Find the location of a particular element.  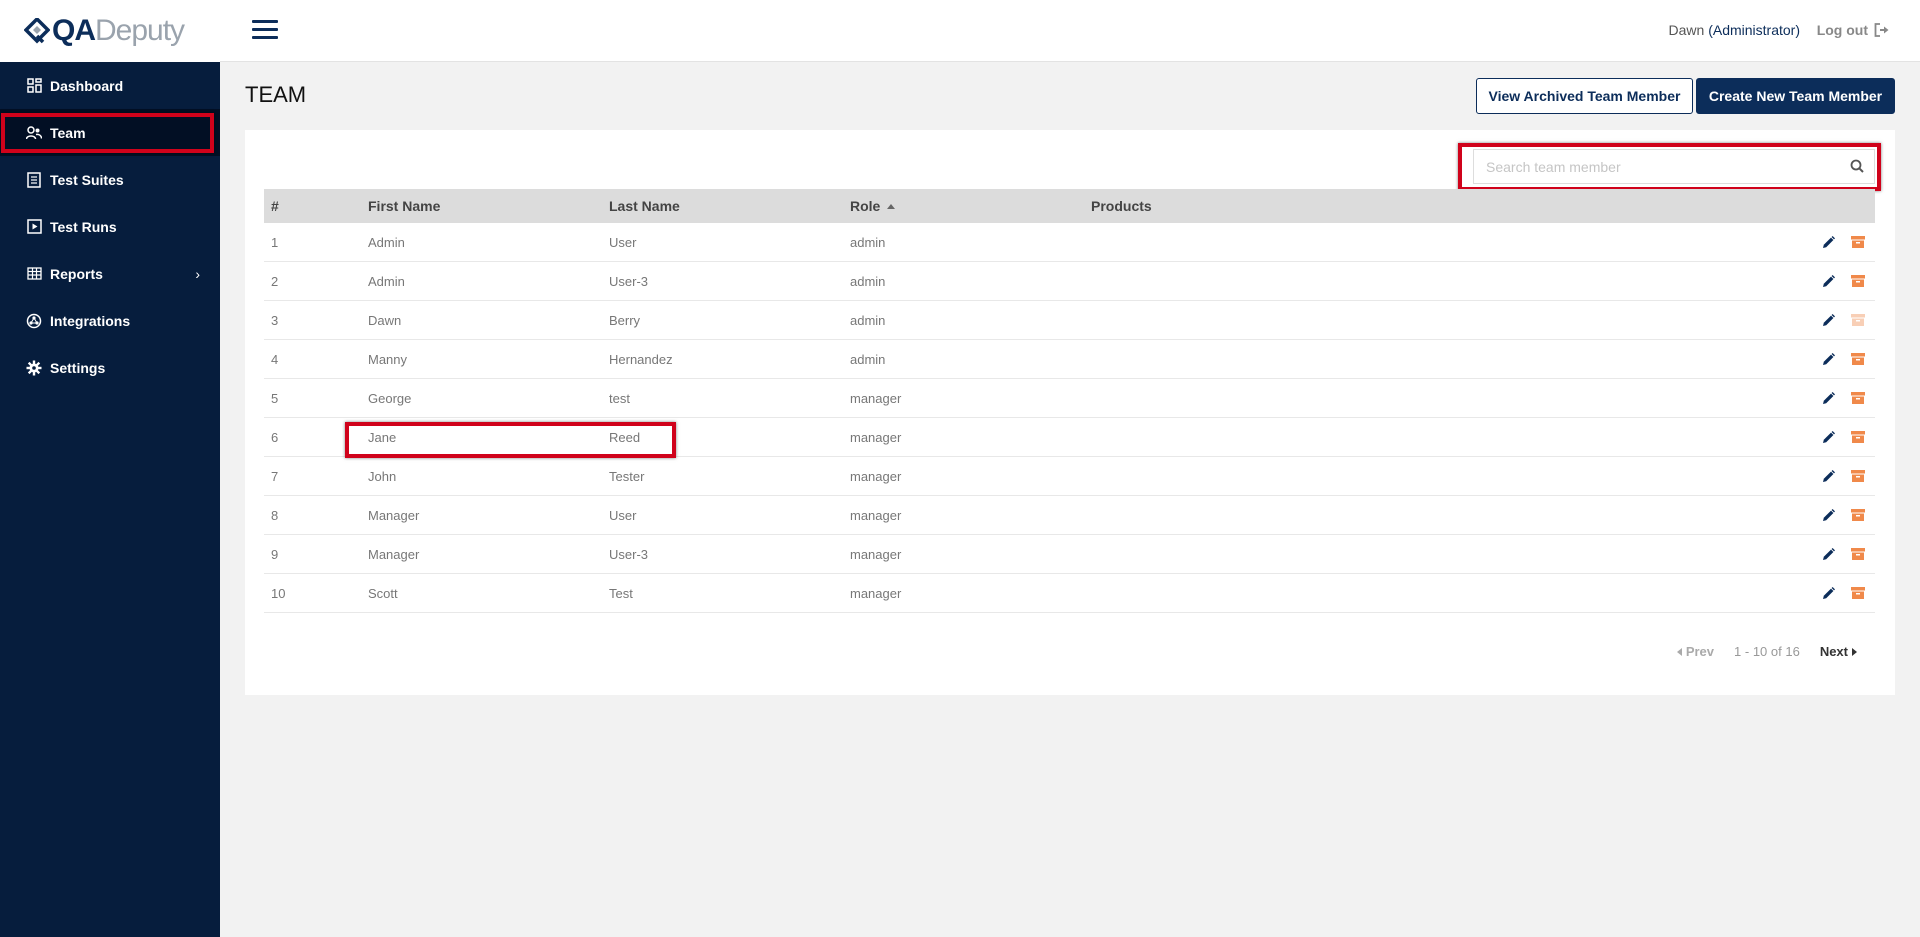

logo: QA Deputy is located at coordinates (110, 31).